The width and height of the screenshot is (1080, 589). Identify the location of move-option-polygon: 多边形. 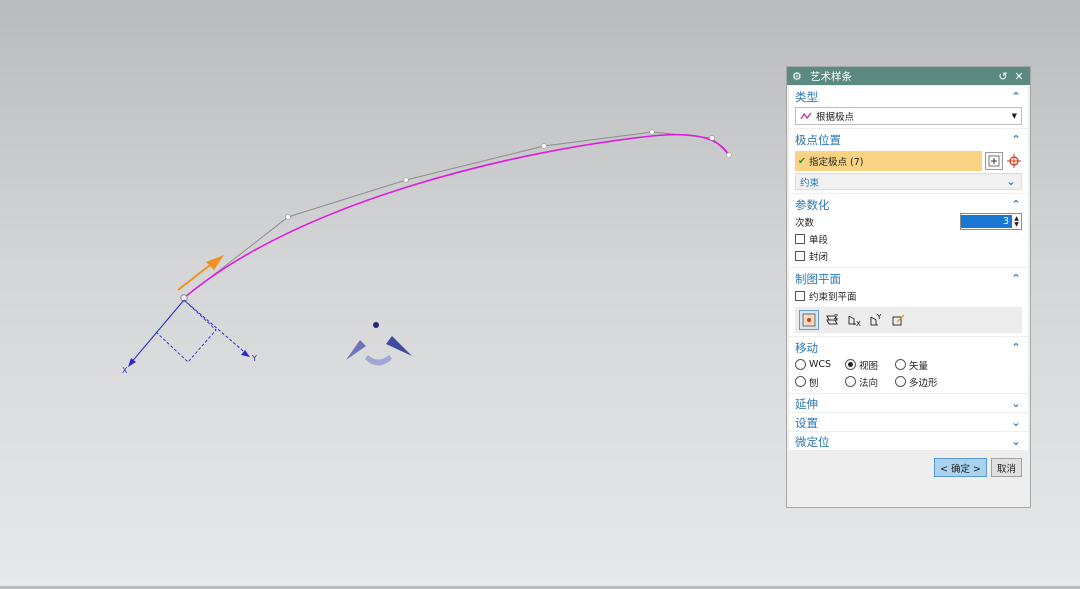
(920, 382).